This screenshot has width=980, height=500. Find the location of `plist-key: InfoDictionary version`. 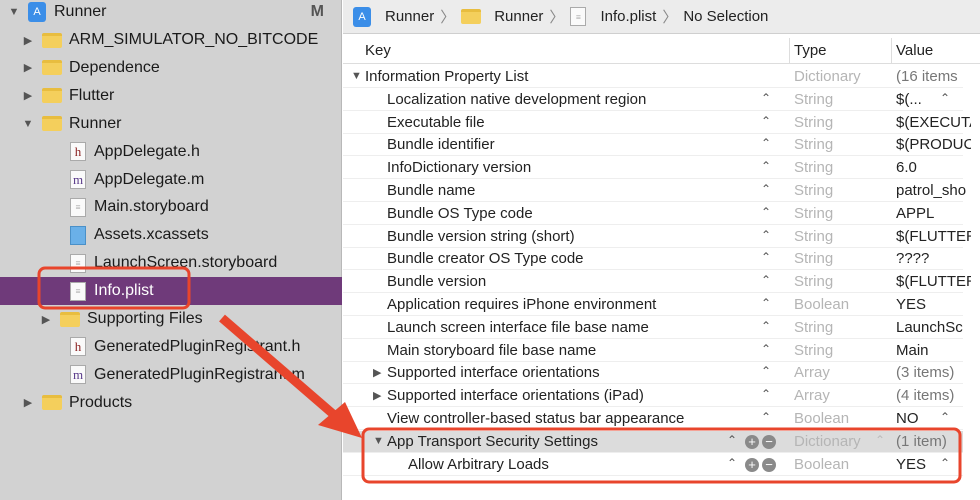

plist-key: InfoDictionary version is located at coordinates (459, 167).